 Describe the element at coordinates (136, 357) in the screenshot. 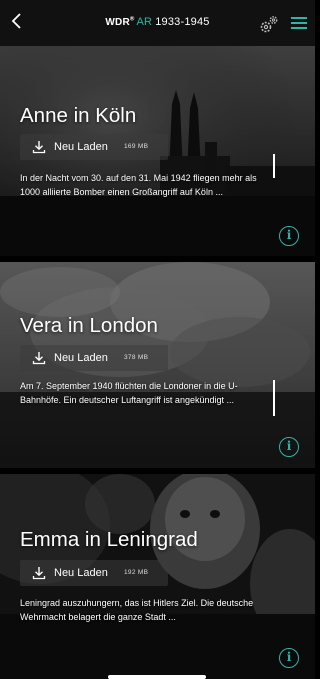

I see `file-size: 378 MB` at that location.